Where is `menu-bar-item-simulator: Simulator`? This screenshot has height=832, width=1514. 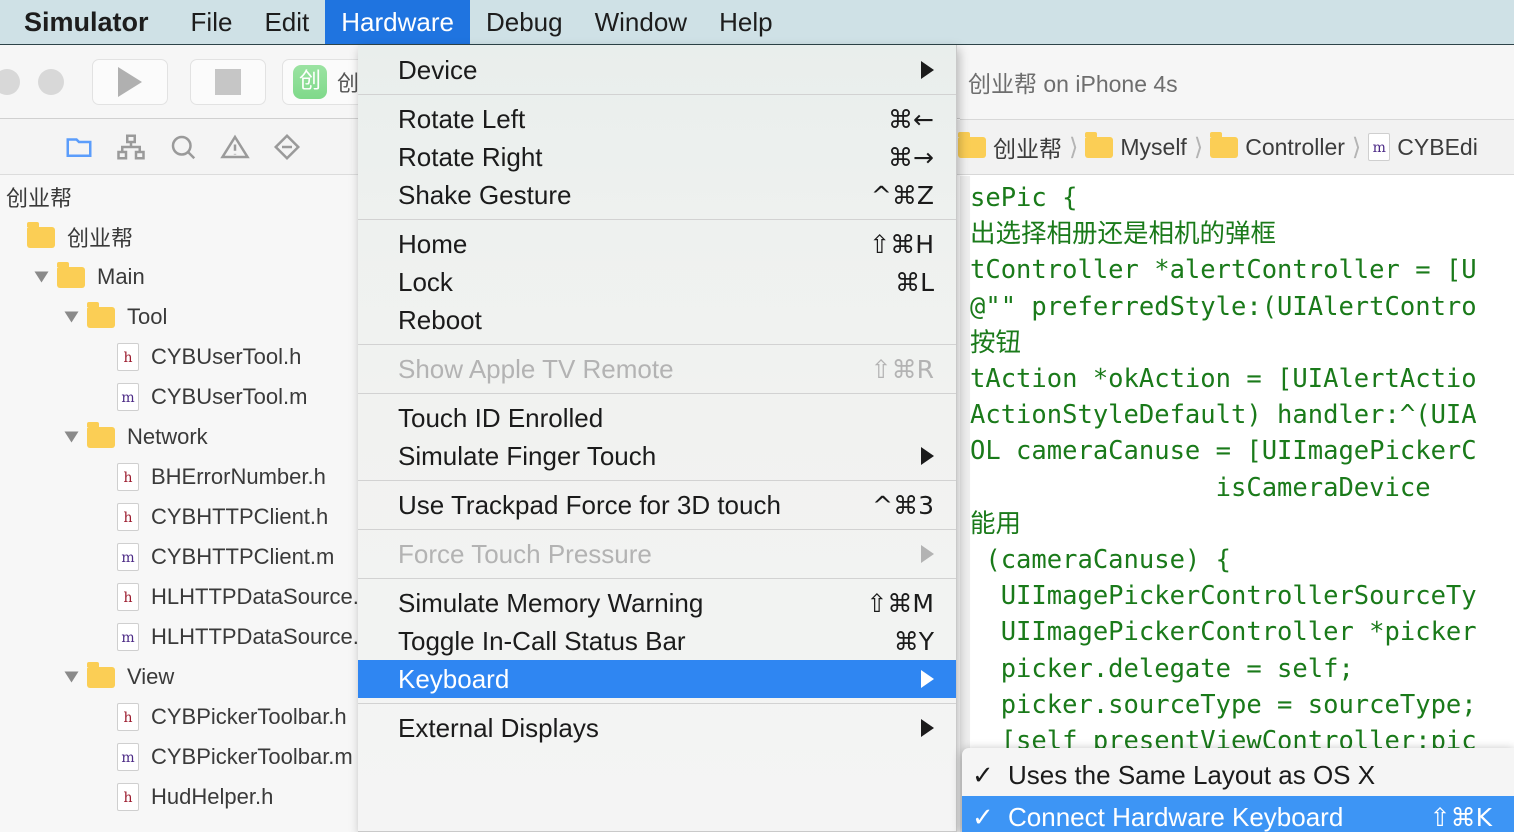 menu-bar-item-simulator: Simulator is located at coordinates (87, 22).